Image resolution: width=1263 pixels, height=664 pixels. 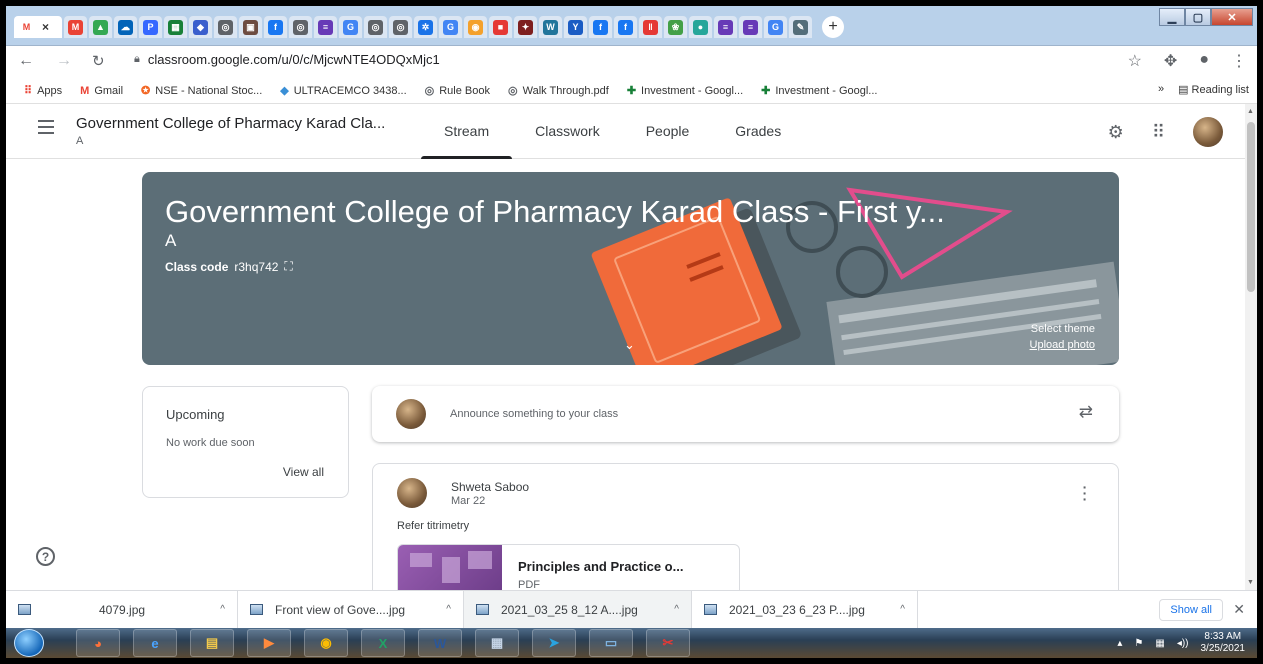 What do you see at coordinates (75, 27) in the screenshot?
I see `browser-tab: M` at bounding box center [75, 27].